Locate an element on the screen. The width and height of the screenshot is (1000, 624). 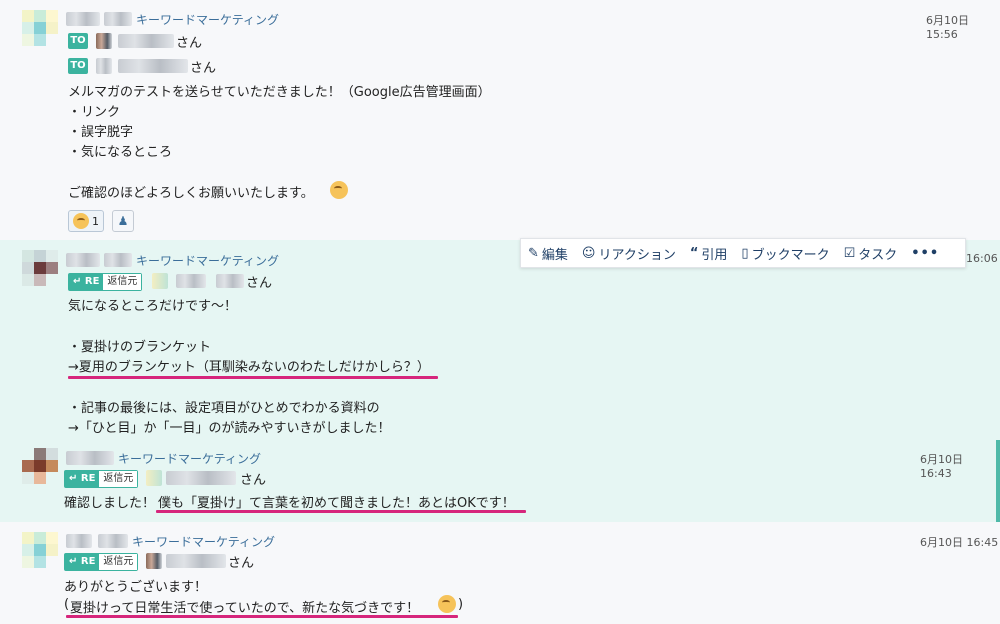
timestamp: 16:06 is located at coordinates (982, 258).